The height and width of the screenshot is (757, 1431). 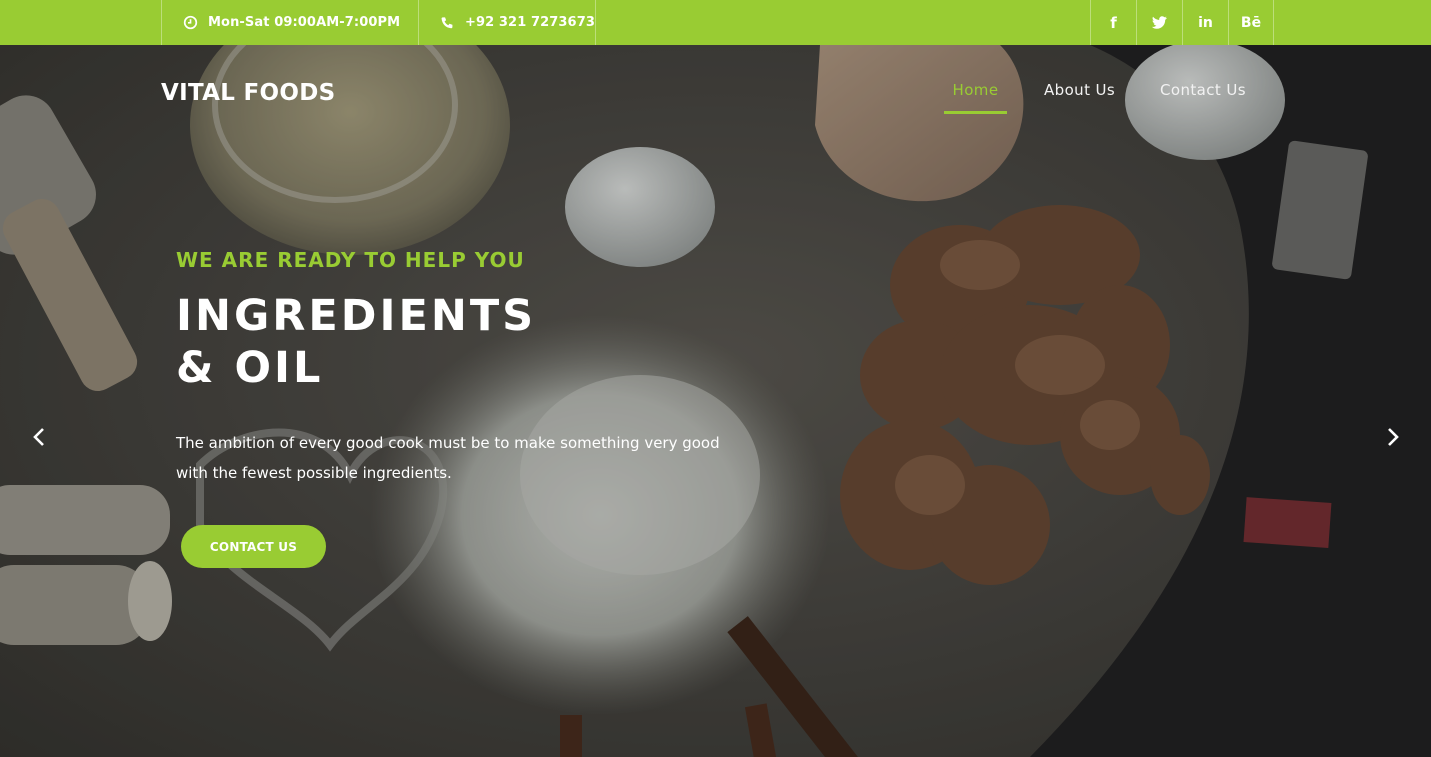 I want to click on nav-contact-link: Contact Us, so click(x=1203, y=90).